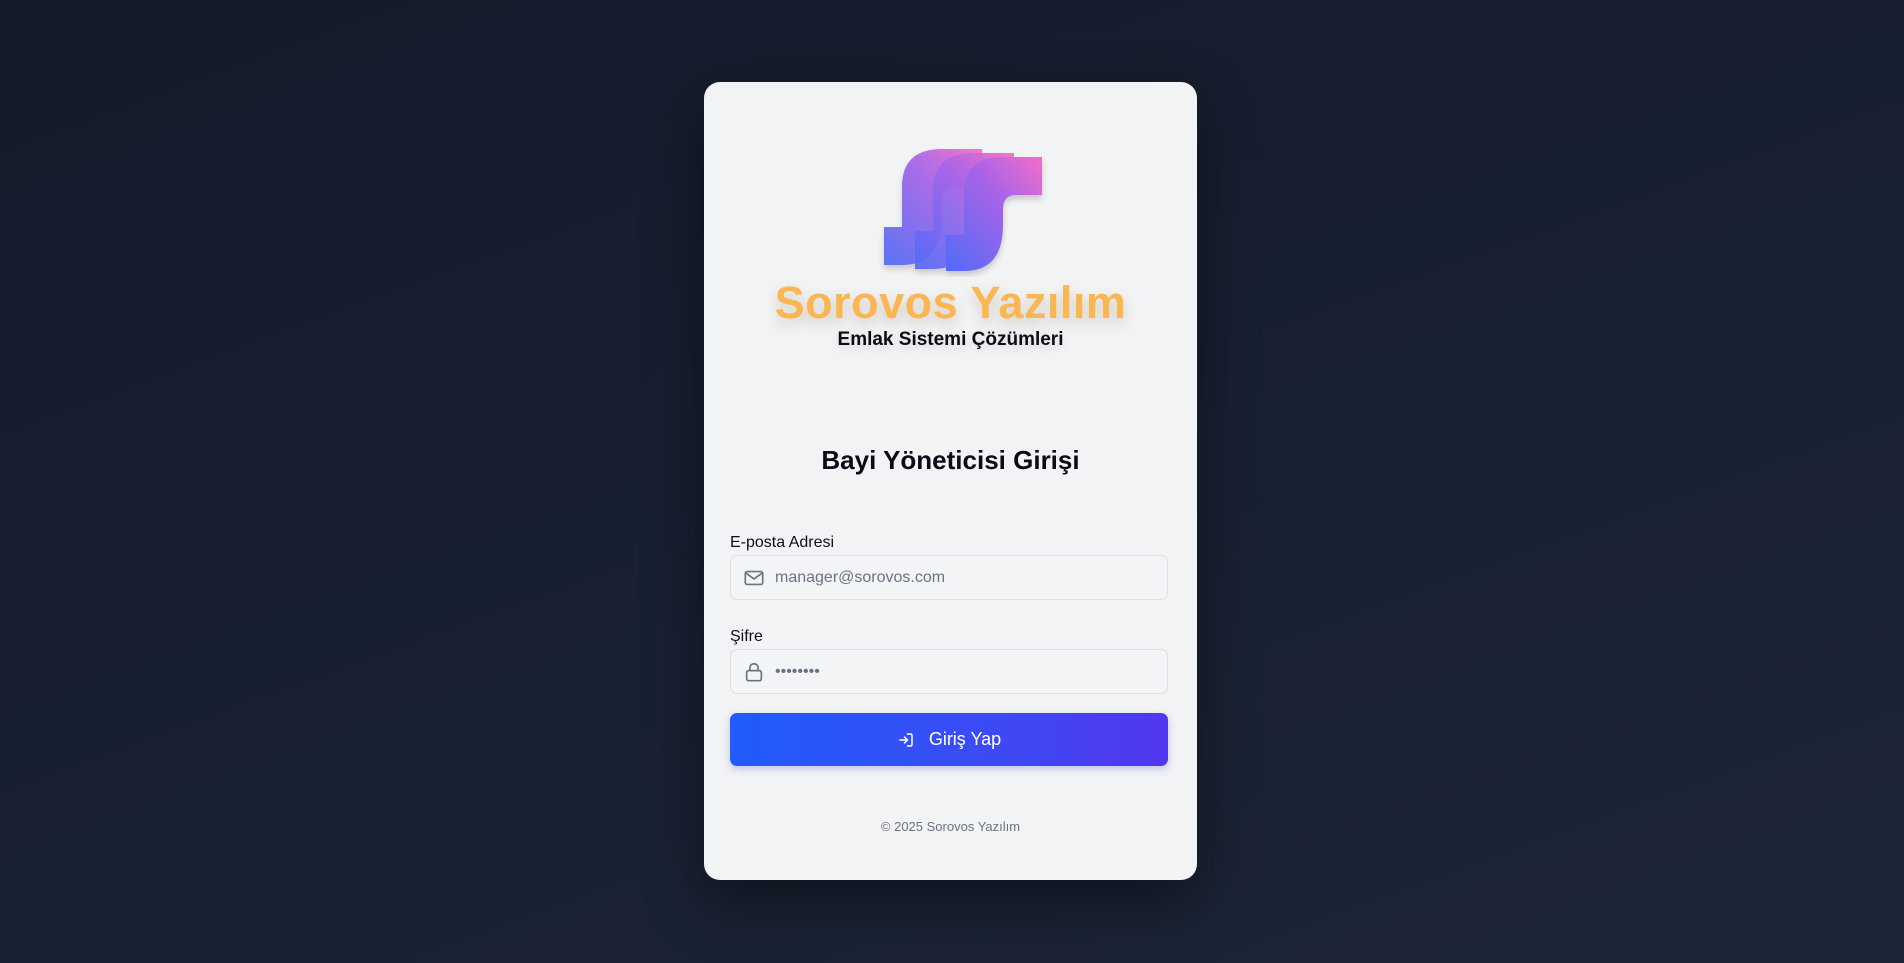 The image size is (1904, 963). I want to click on brand-name: Sorovos Yazılım, so click(950, 302).